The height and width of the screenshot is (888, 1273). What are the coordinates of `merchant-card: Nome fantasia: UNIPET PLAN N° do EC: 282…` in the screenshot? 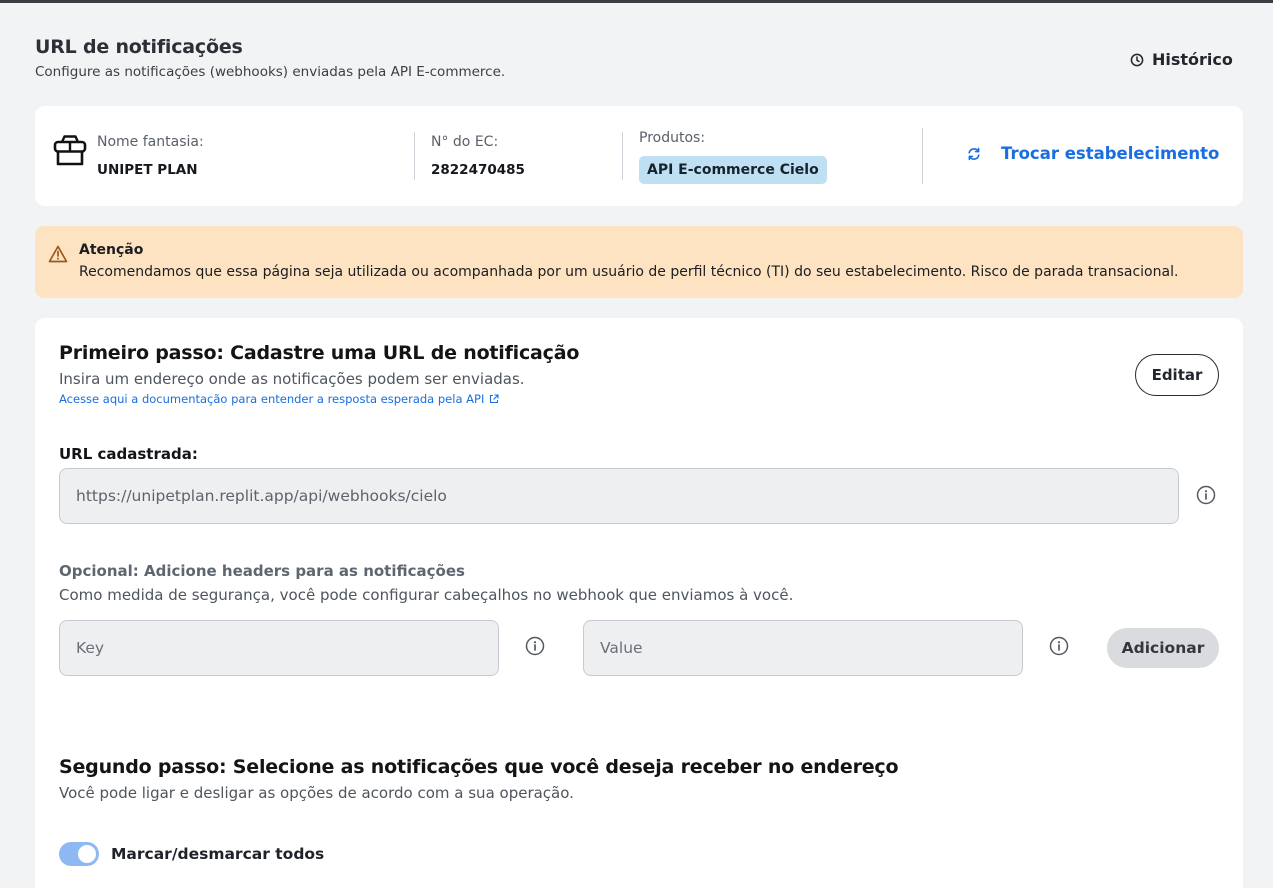 It's located at (639, 156).